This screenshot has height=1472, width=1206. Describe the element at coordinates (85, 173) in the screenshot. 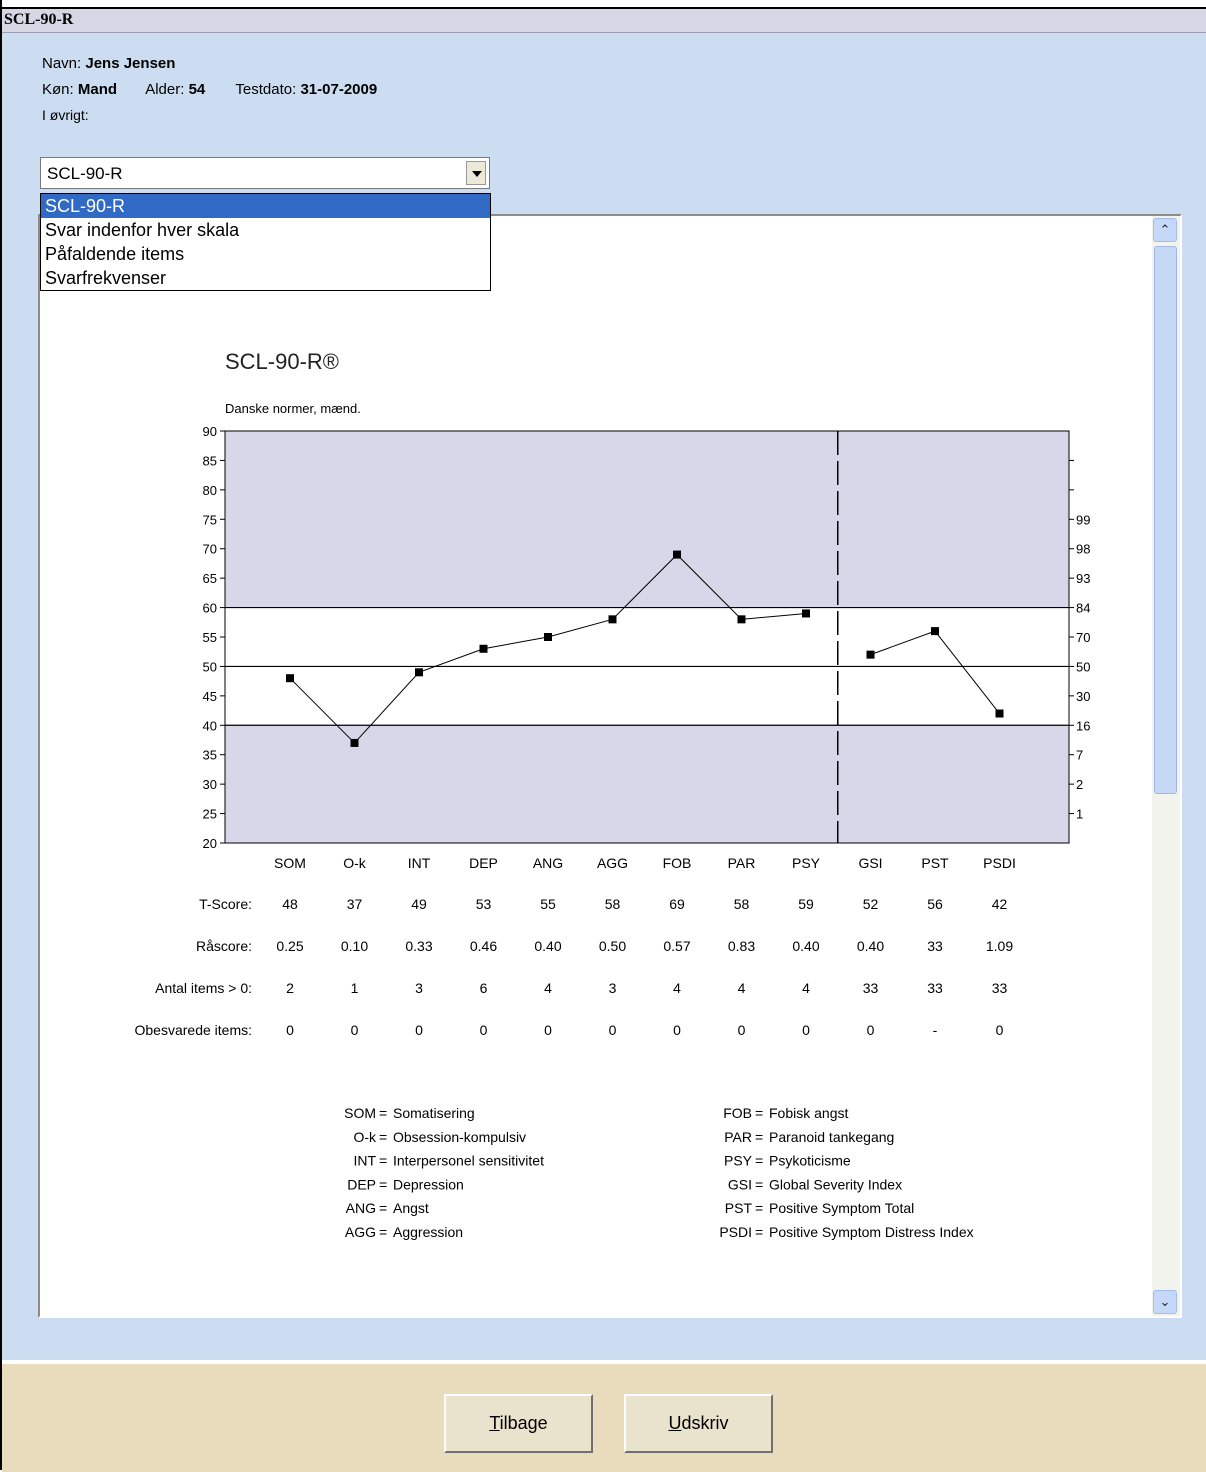

I see `report-select-value: SCL-90-R` at that location.